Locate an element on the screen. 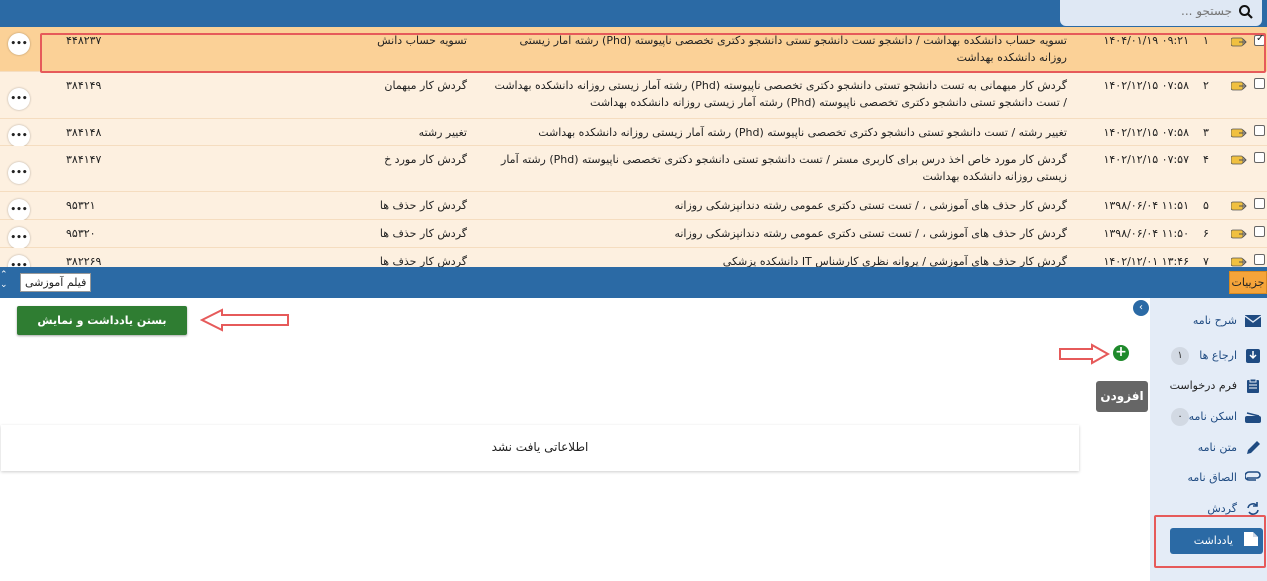 This screenshot has width=1267, height=581. row-code: ۹۵۳۲۰ is located at coordinates (81, 233).